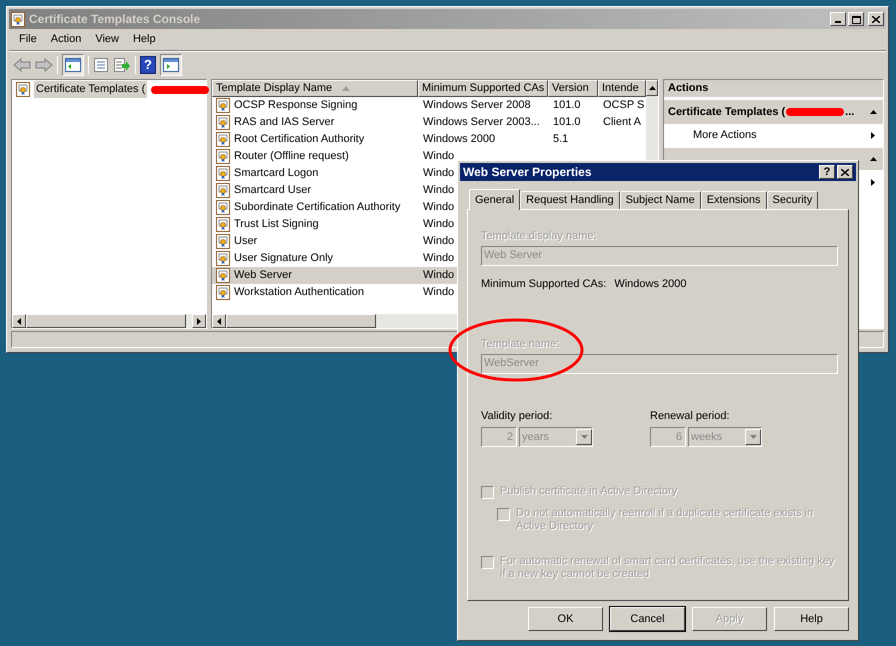  Describe the element at coordinates (483, 88) in the screenshot. I see `column-header: Minimum Supported CAs` at that location.